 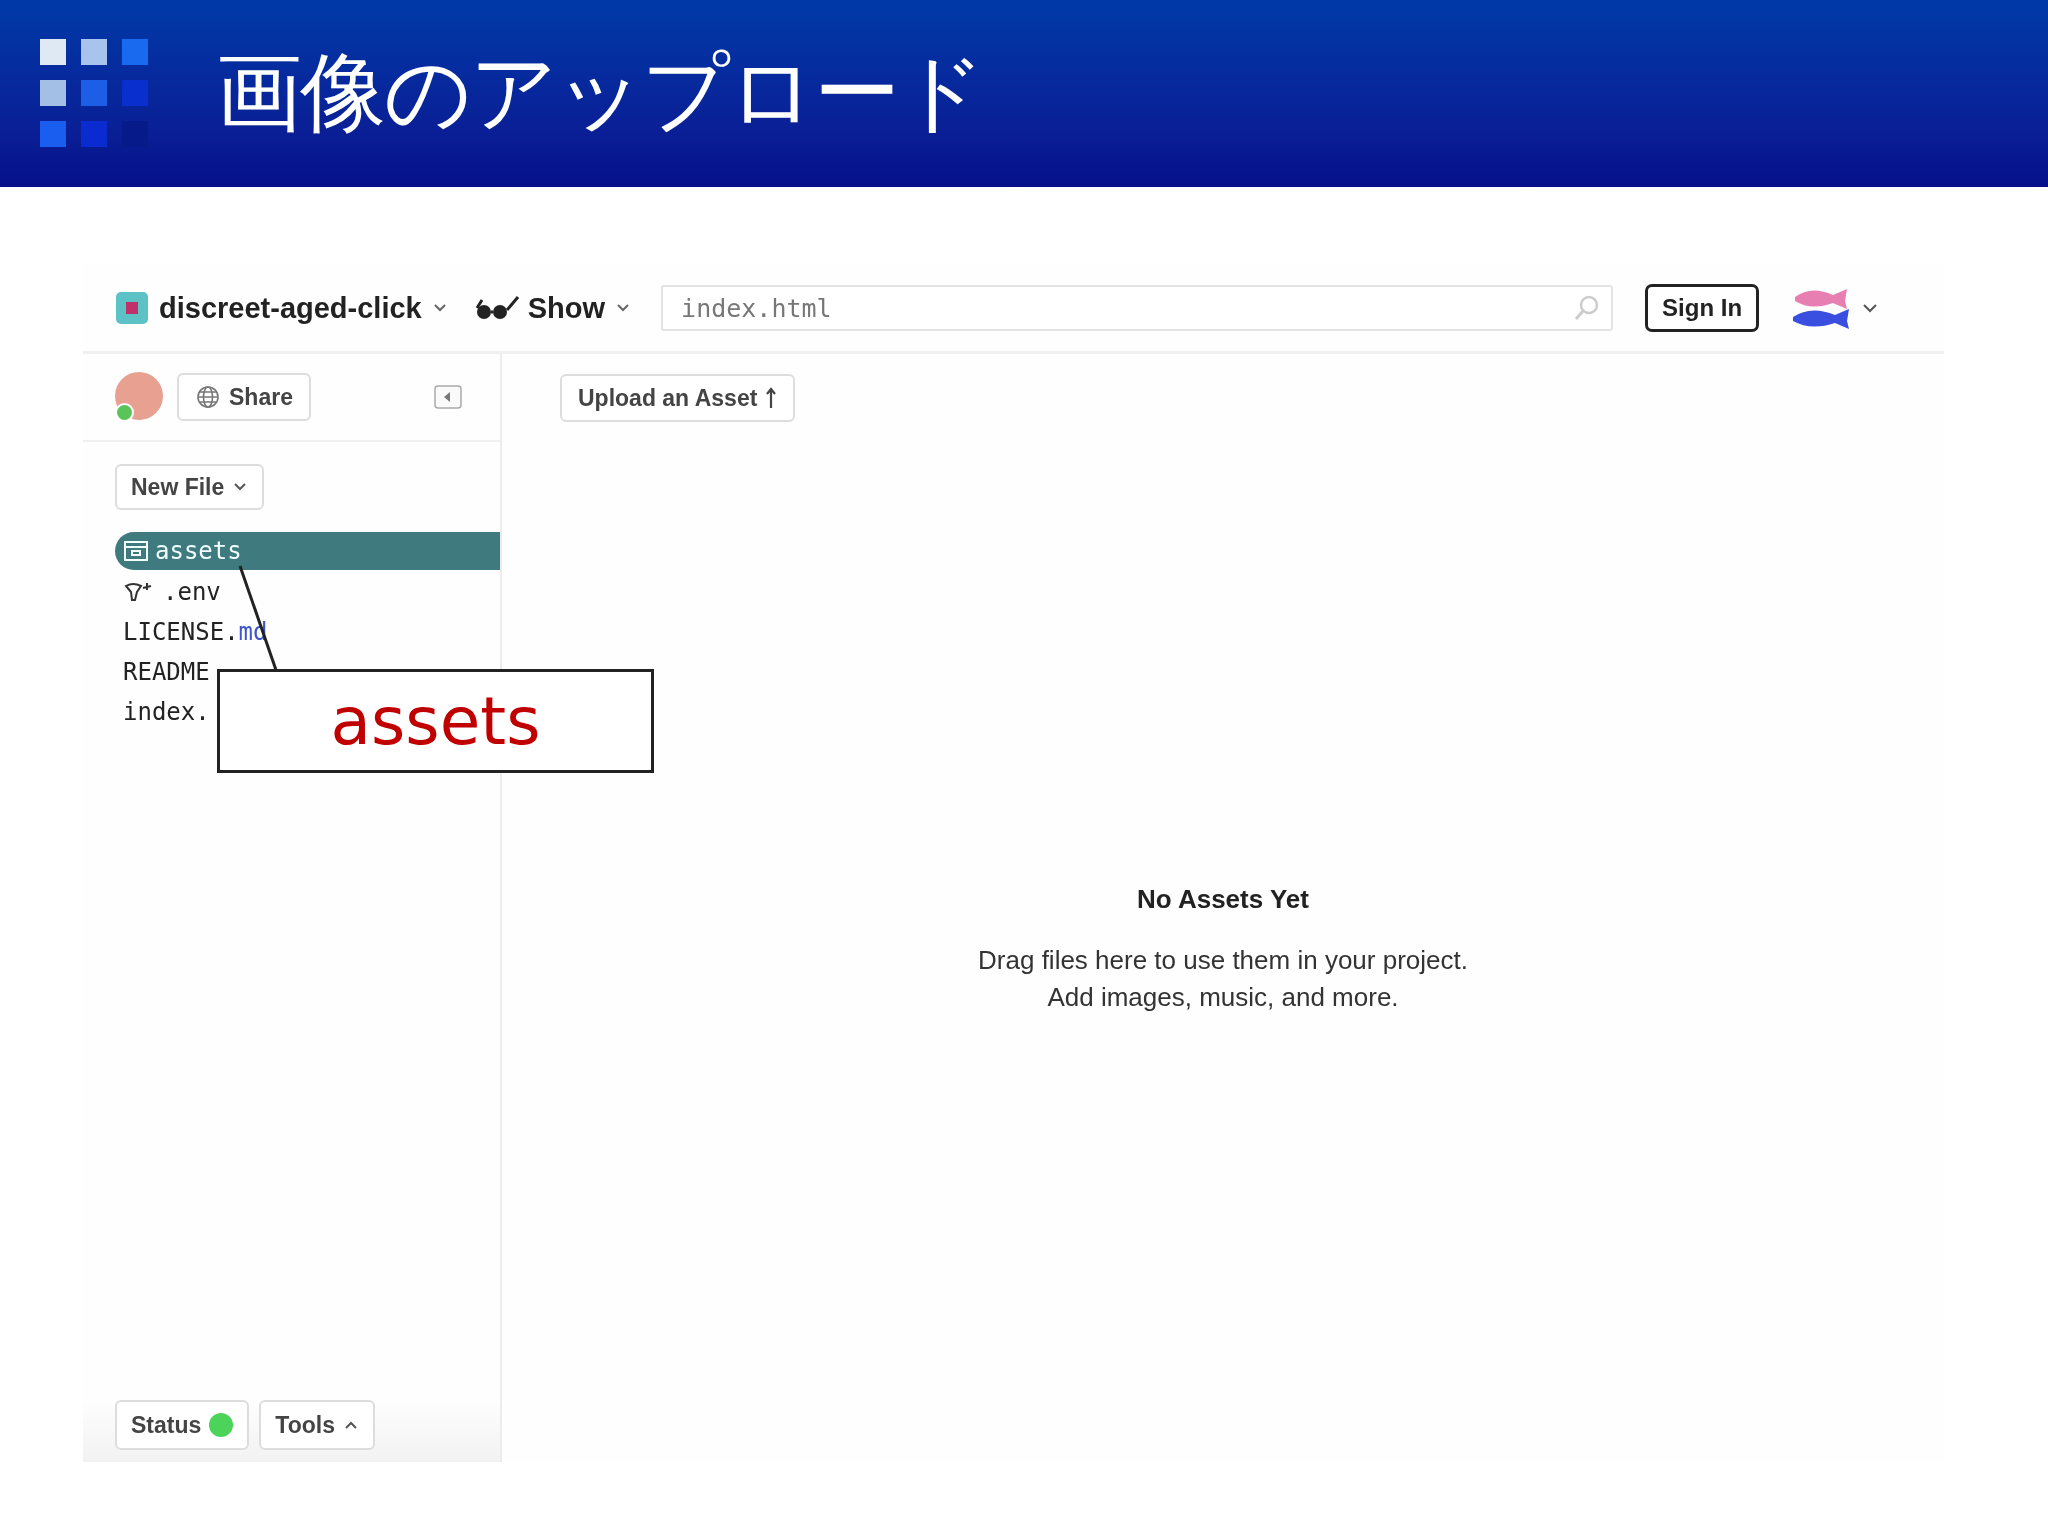 I want to click on callout-label: assets, so click(x=435, y=721).